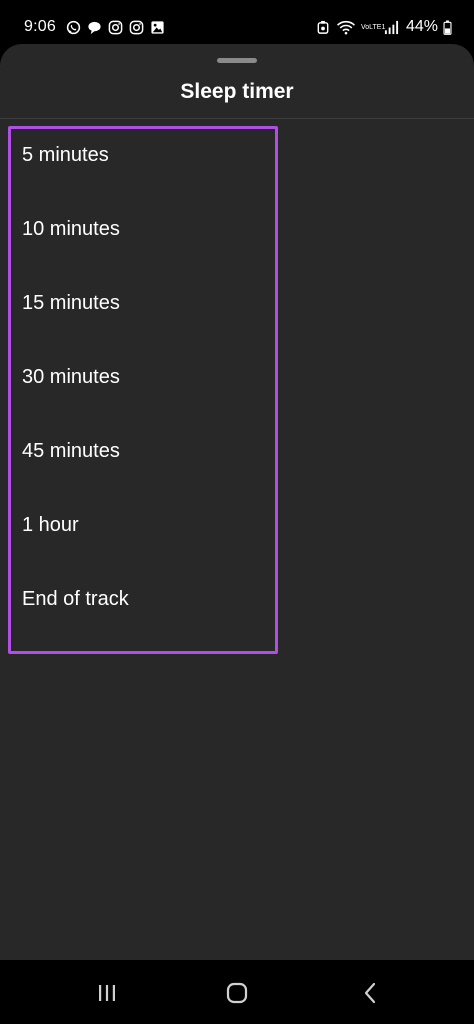 The image size is (474, 1024). What do you see at coordinates (346, 27) in the screenshot?
I see `wifi-icon` at bounding box center [346, 27].